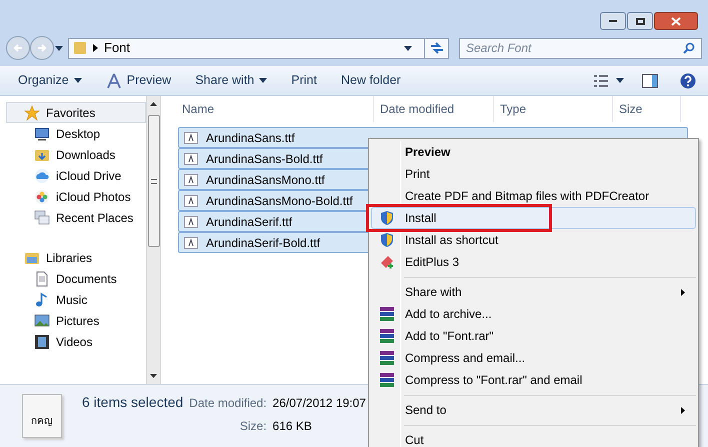 The width and height of the screenshot is (708, 447). What do you see at coordinates (69, 258) in the screenshot?
I see `sidebar-header-label: Libraries` at bounding box center [69, 258].